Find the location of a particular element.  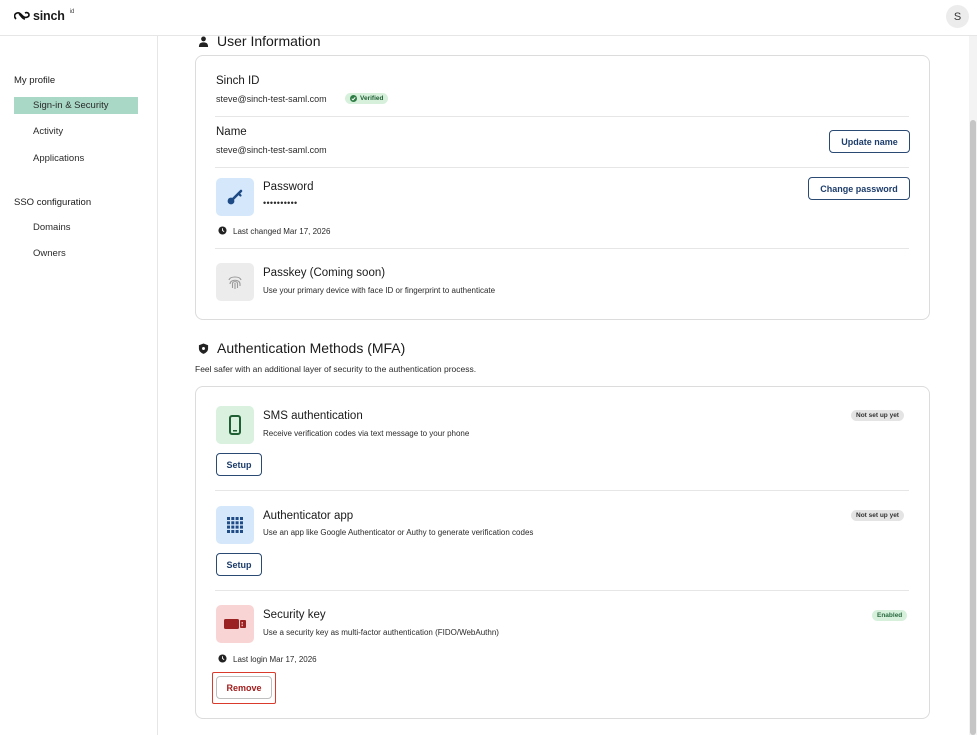

logo-suffix: id is located at coordinates (72, 12).